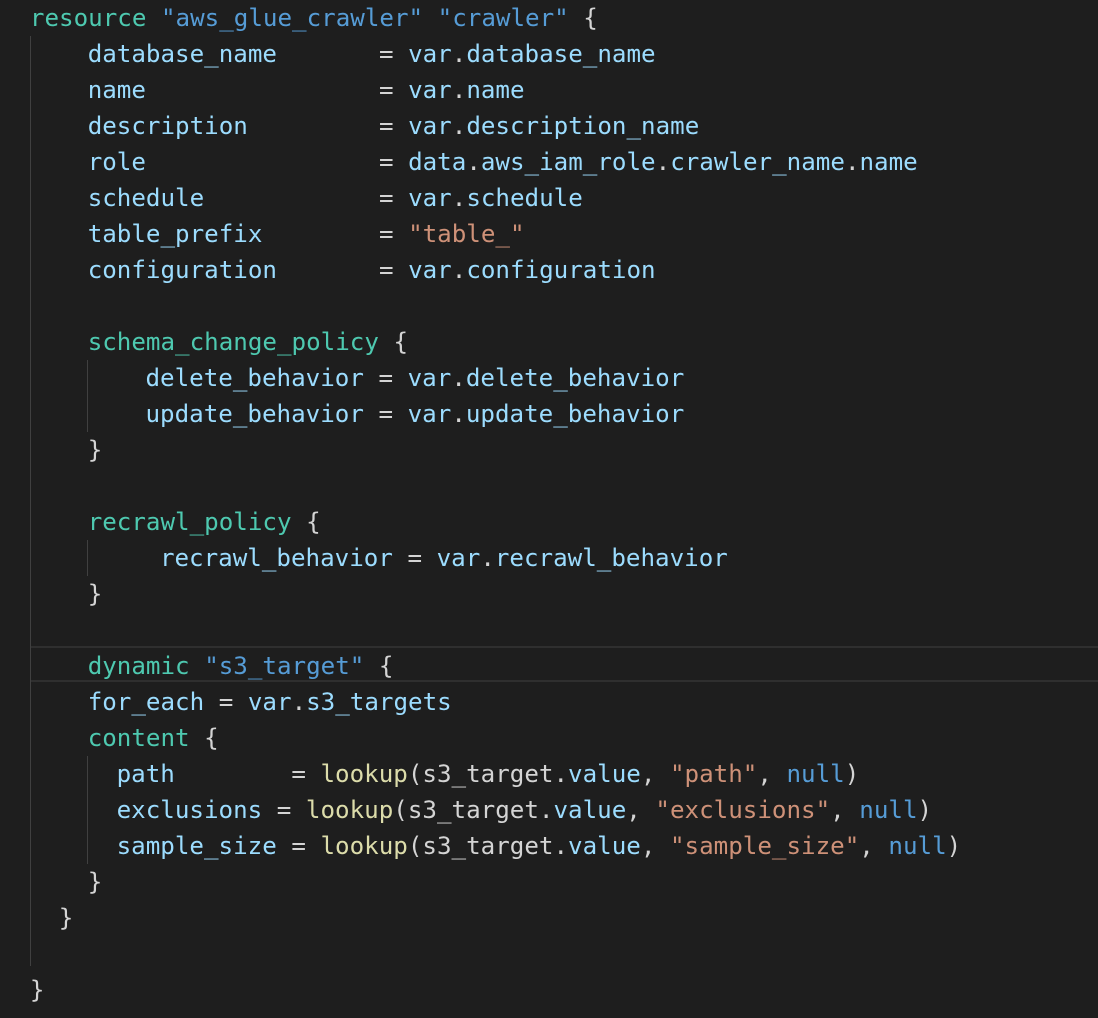 The width and height of the screenshot is (1098, 1018). I want to click on code-token: for_each, so click(153, 702).